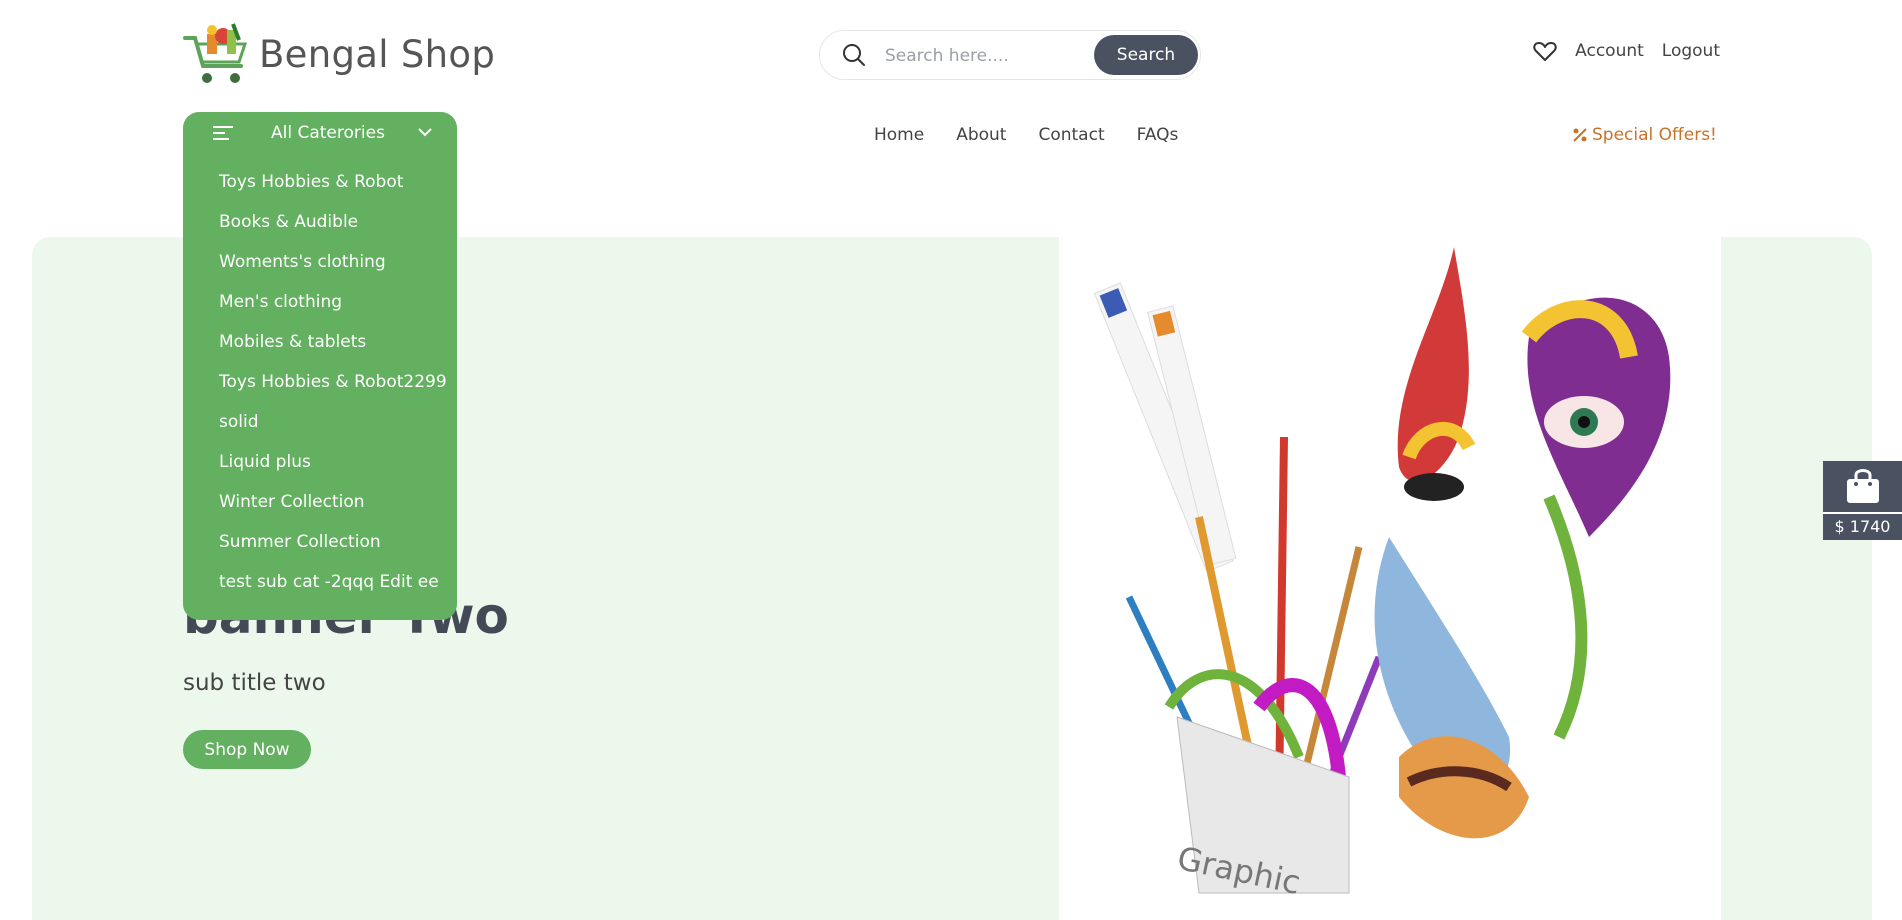 Image resolution: width=1902 pixels, height=920 pixels. What do you see at coordinates (320, 182) in the screenshot?
I see `category-item: Toys Hobbies & Robot` at bounding box center [320, 182].